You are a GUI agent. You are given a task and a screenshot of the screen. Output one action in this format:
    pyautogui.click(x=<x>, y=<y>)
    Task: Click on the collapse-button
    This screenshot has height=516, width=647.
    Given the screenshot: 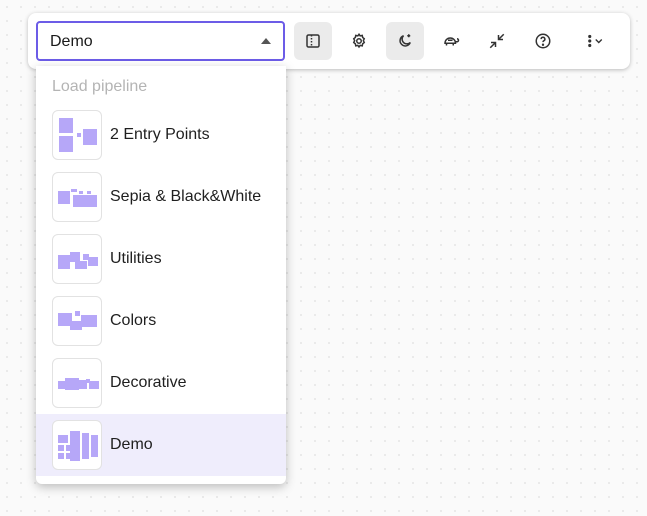 What is the action you would take?
    pyautogui.click(x=497, y=41)
    